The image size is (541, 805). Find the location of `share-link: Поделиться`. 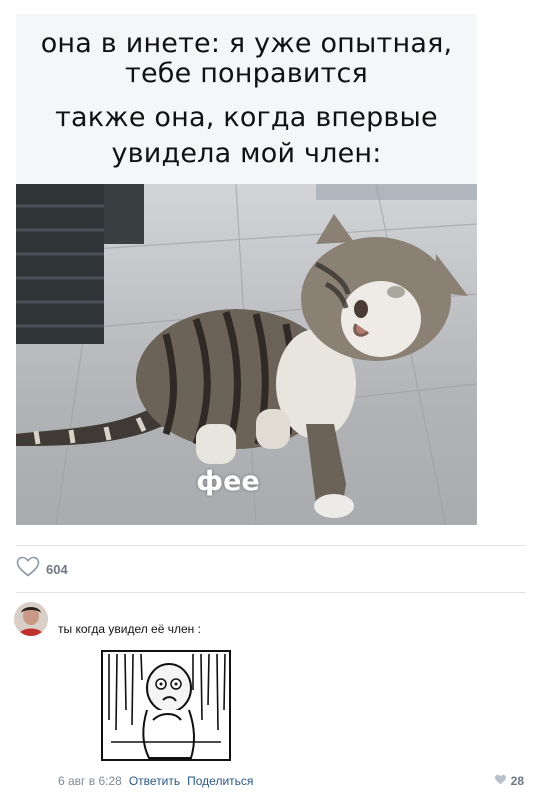

share-link: Поделиться is located at coordinates (220, 781).